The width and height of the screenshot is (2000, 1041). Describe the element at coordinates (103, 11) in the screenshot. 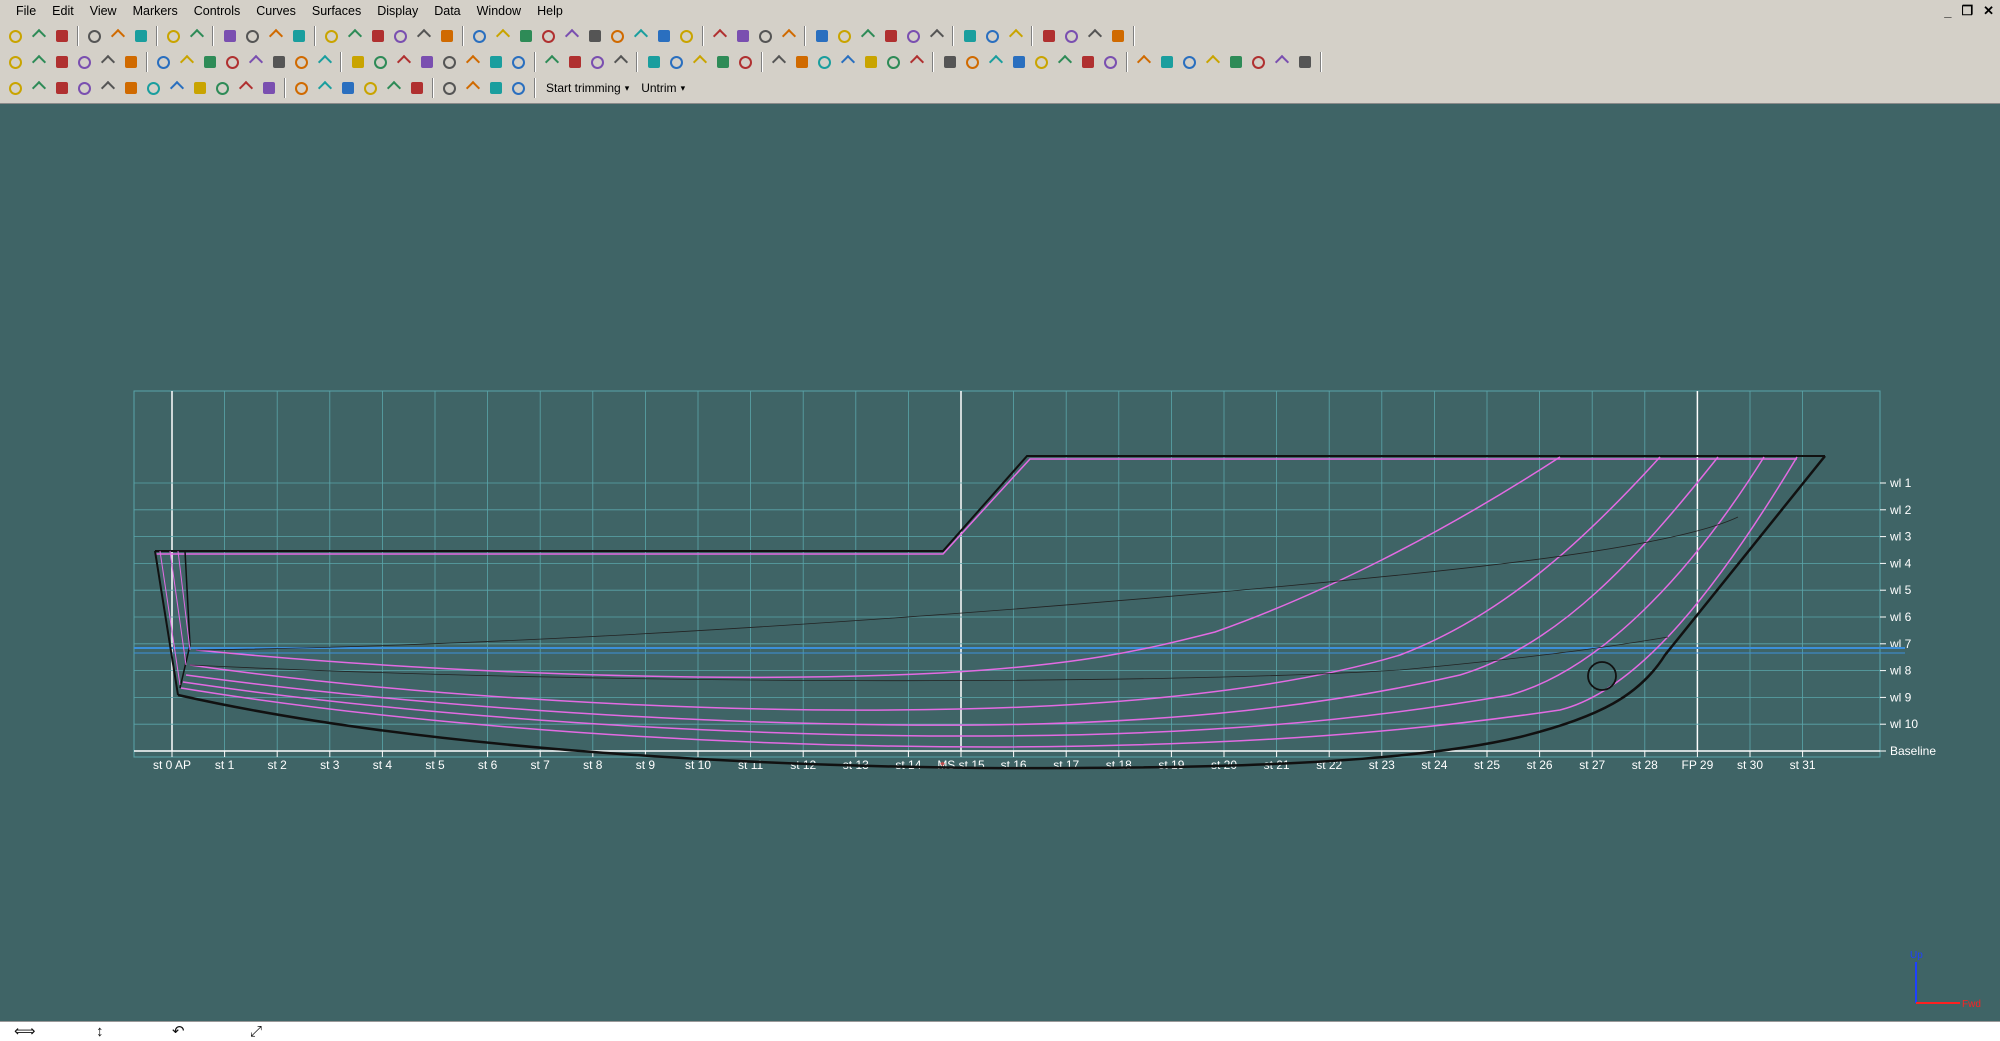

I see `menu-view: View` at that location.